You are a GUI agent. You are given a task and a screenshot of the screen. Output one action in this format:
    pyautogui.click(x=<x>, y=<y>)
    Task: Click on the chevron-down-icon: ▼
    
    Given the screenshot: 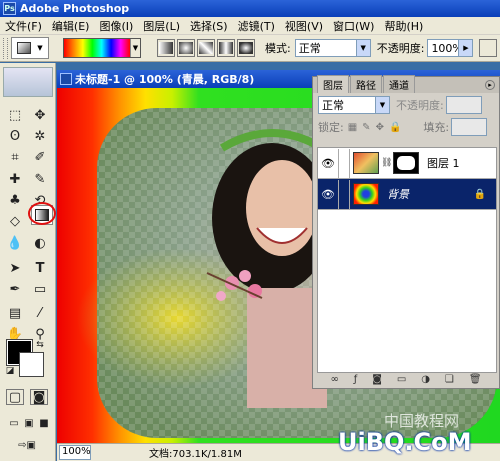 What is the action you would take?
    pyautogui.click(x=135, y=48)
    